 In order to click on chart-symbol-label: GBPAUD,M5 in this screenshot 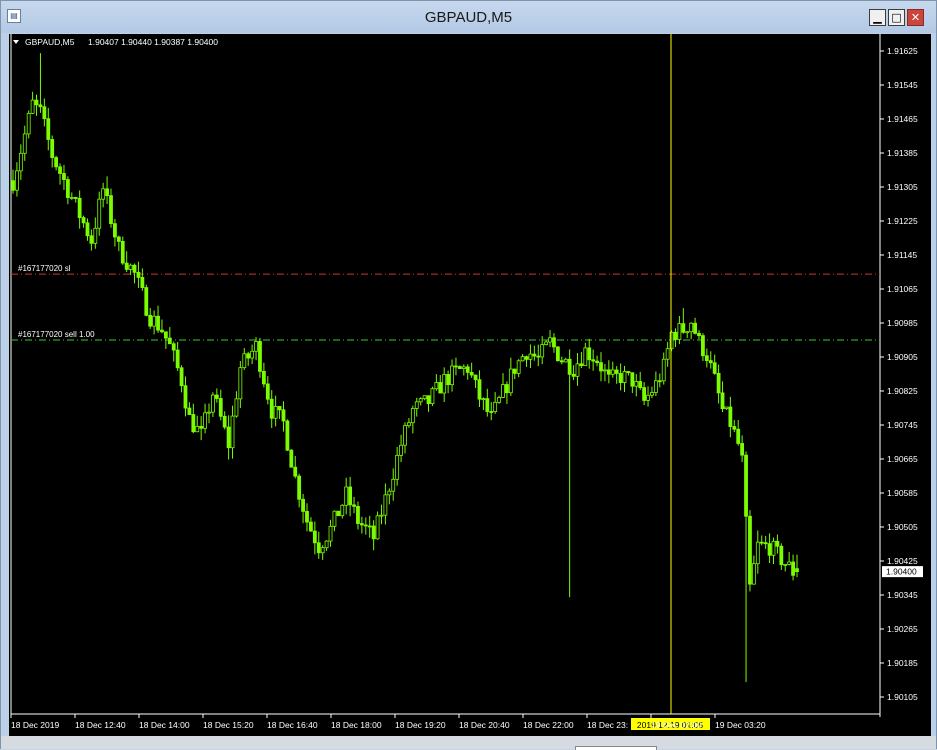, I will do `click(50, 42)`.